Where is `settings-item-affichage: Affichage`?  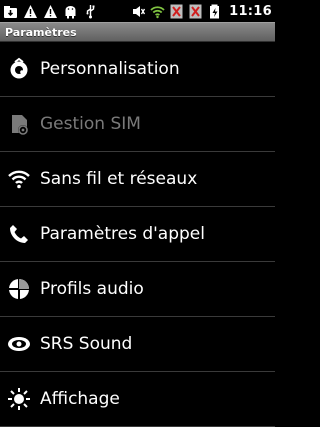 settings-item-affichage: Affichage is located at coordinates (137, 399).